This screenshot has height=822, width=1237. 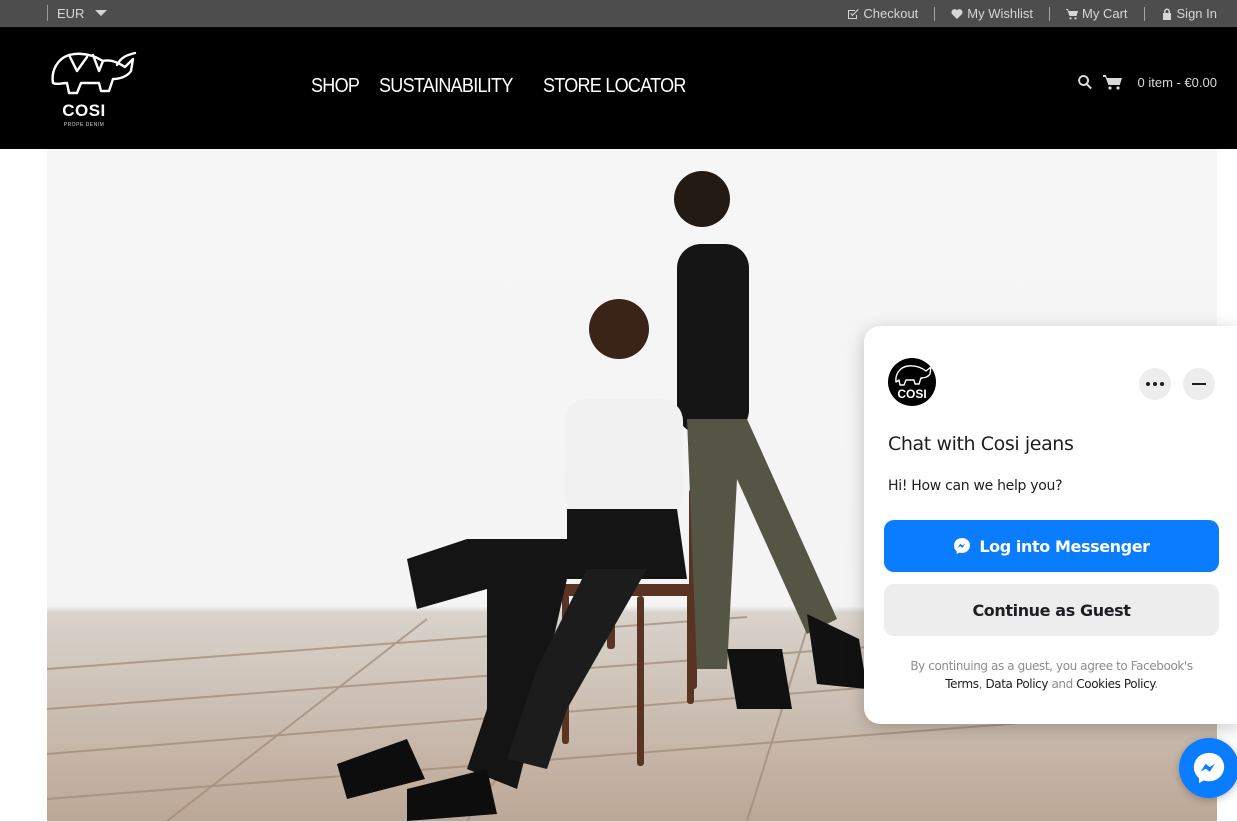 What do you see at coordinates (962, 684) in the screenshot?
I see `terms-link: Terms` at bounding box center [962, 684].